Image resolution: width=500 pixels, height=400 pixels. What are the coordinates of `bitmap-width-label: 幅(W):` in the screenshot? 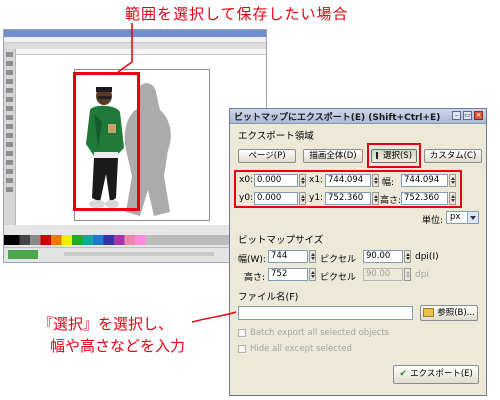 It's located at (252, 260).